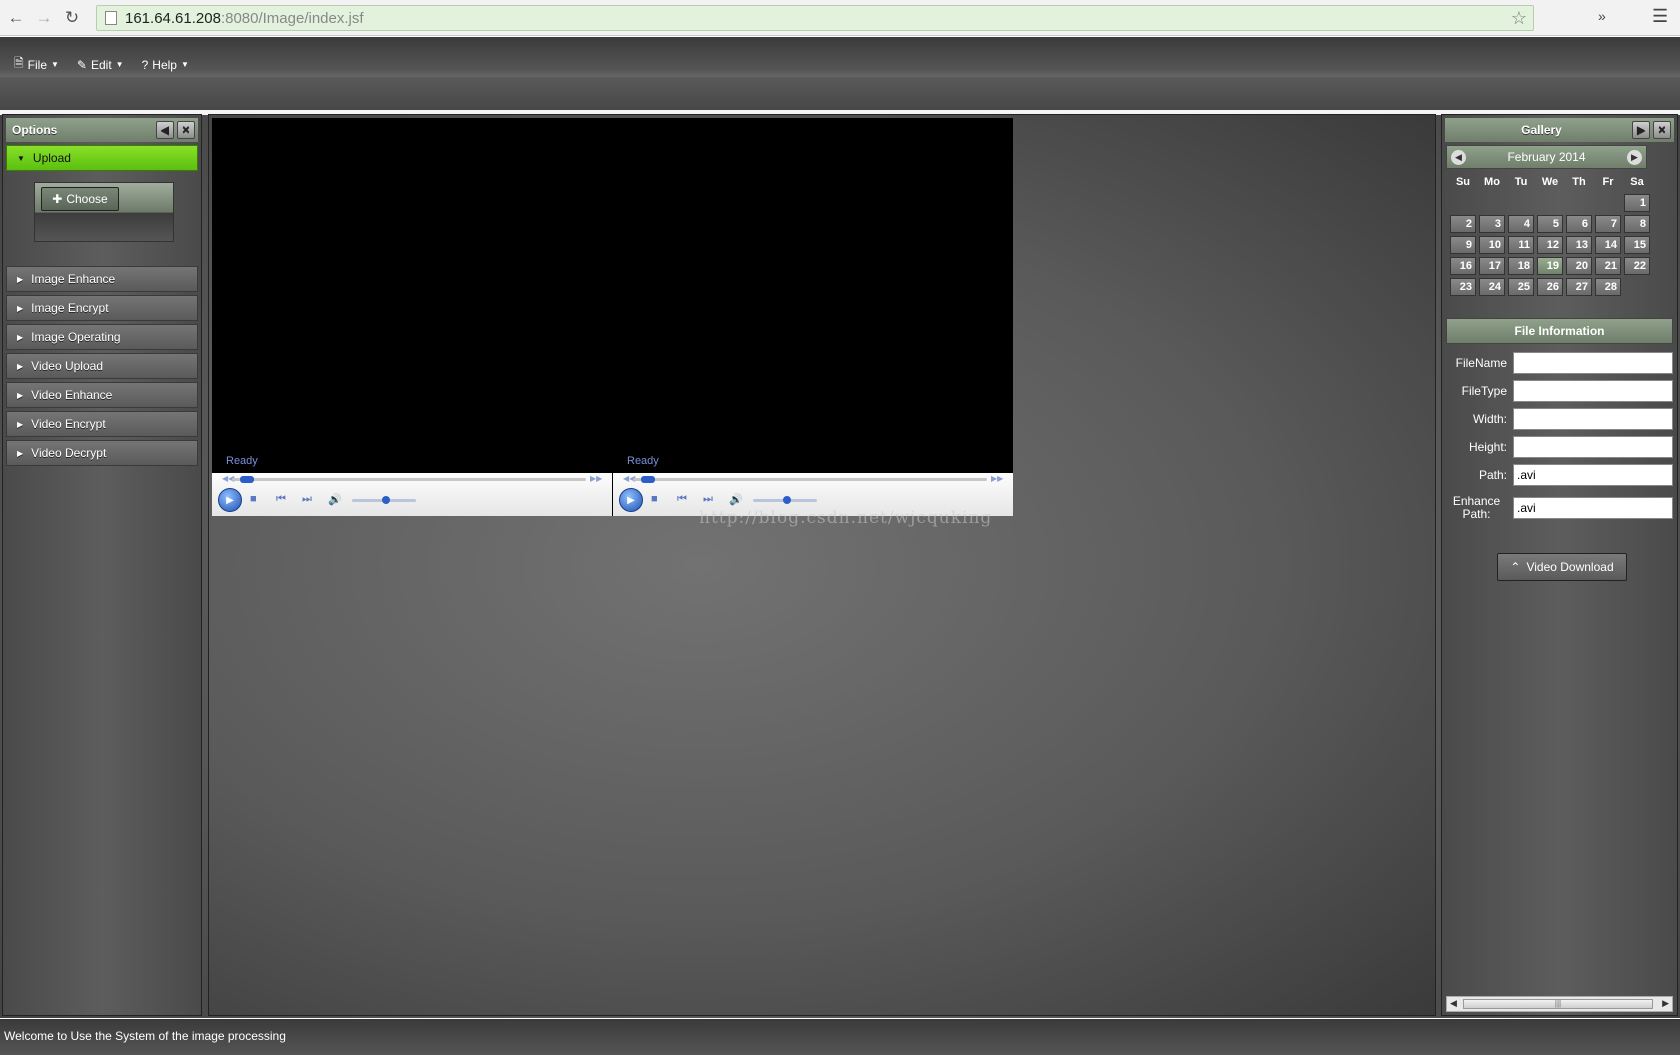 The height and width of the screenshot is (1055, 1680). Describe the element at coordinates (1634, 157) in the screenshot. I see `next-month-icon: ▶` at that location.